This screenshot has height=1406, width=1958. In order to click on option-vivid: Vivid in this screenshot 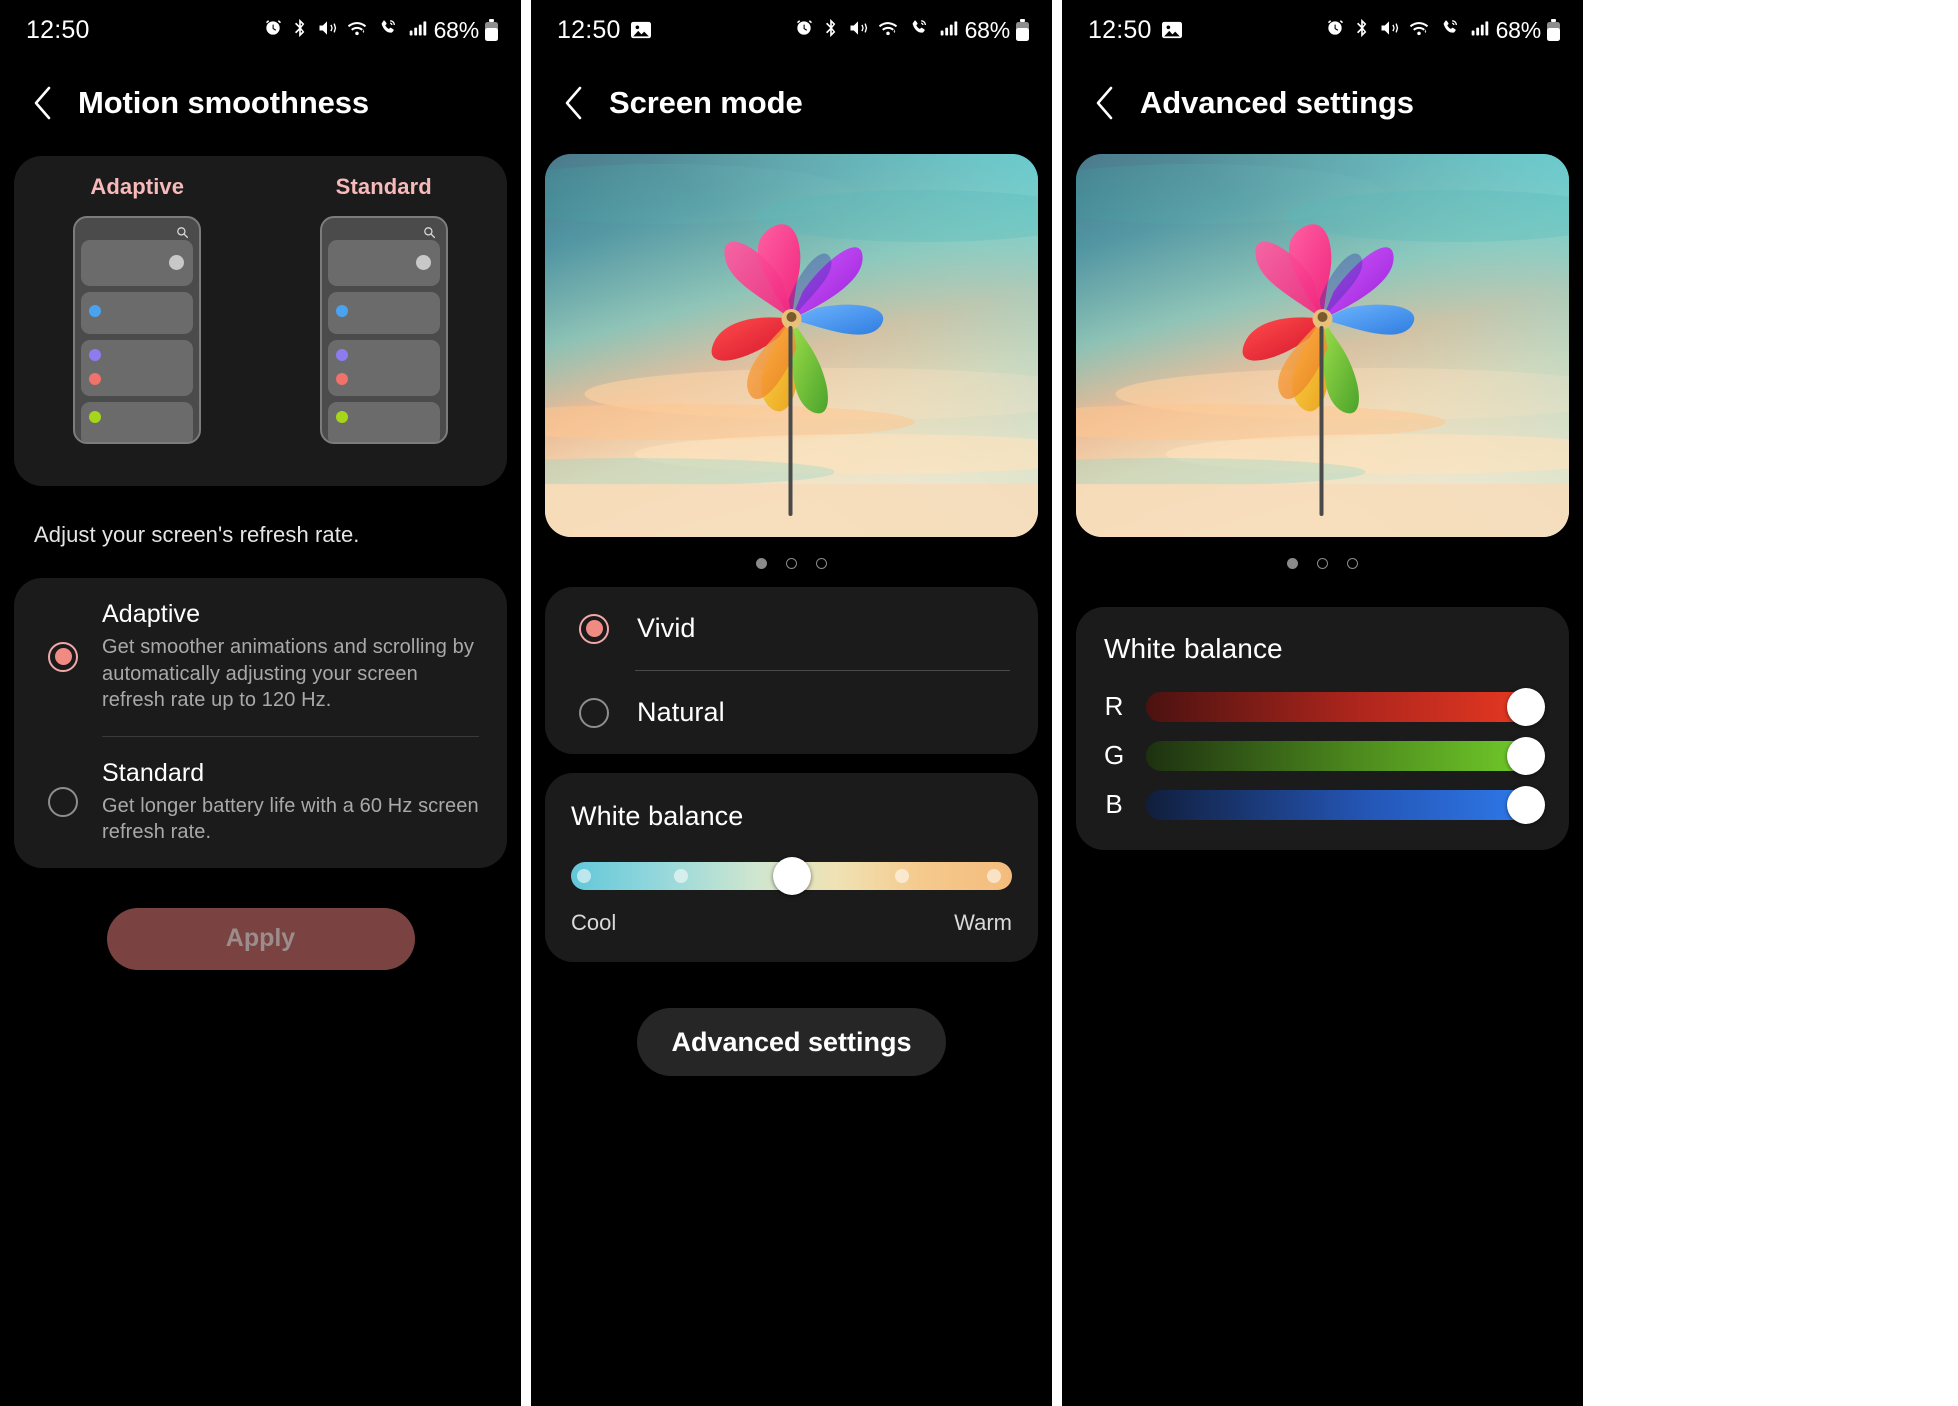, I will do `click(791, 628)`.